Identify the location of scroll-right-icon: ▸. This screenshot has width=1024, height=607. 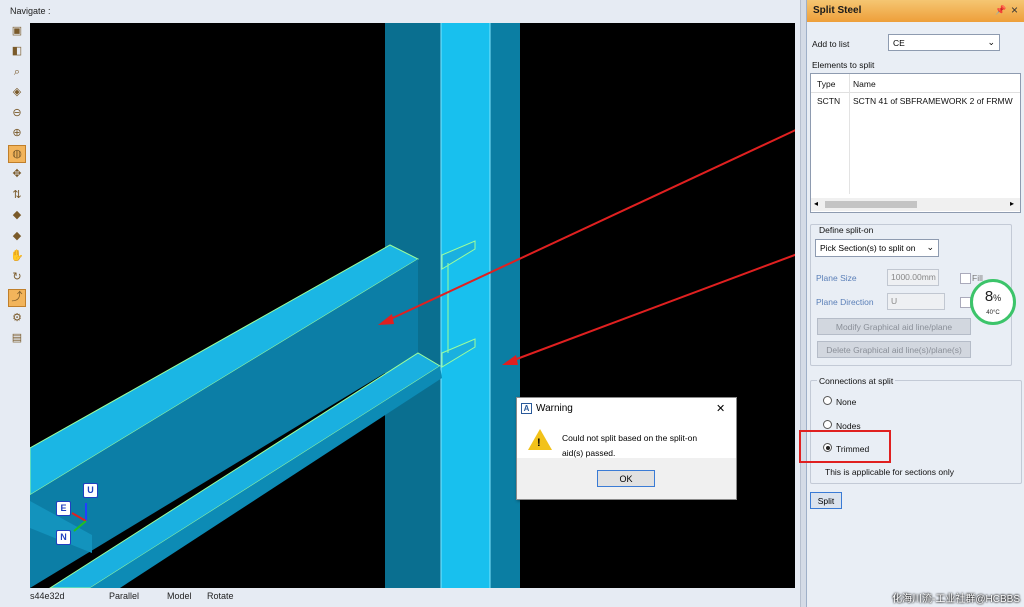
(1012, 203).